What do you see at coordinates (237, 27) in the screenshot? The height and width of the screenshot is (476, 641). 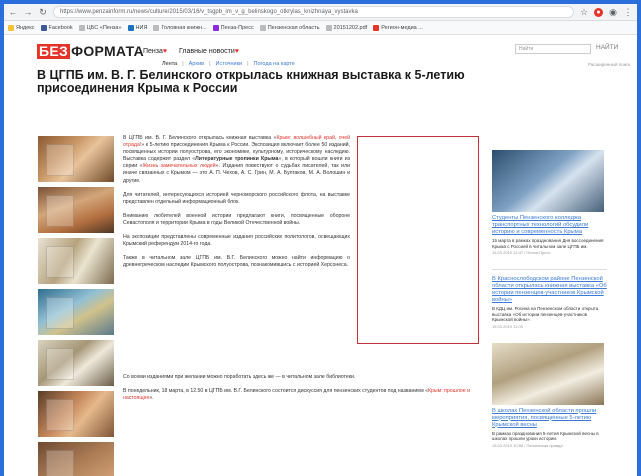 I see `bookmark-label: Пенза-Пресс` at bounding box center [237, 27].